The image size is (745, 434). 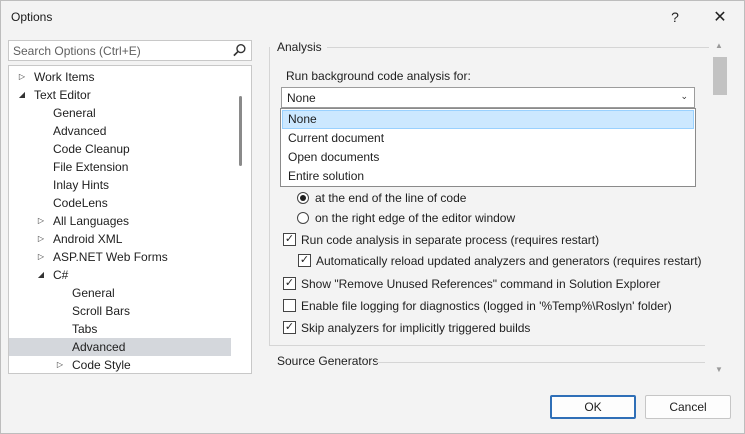 What do you see at coordinates (101, 365) in the screenshot?
I see `tree-item-label: Code Style` at bounding box center [101, 365].